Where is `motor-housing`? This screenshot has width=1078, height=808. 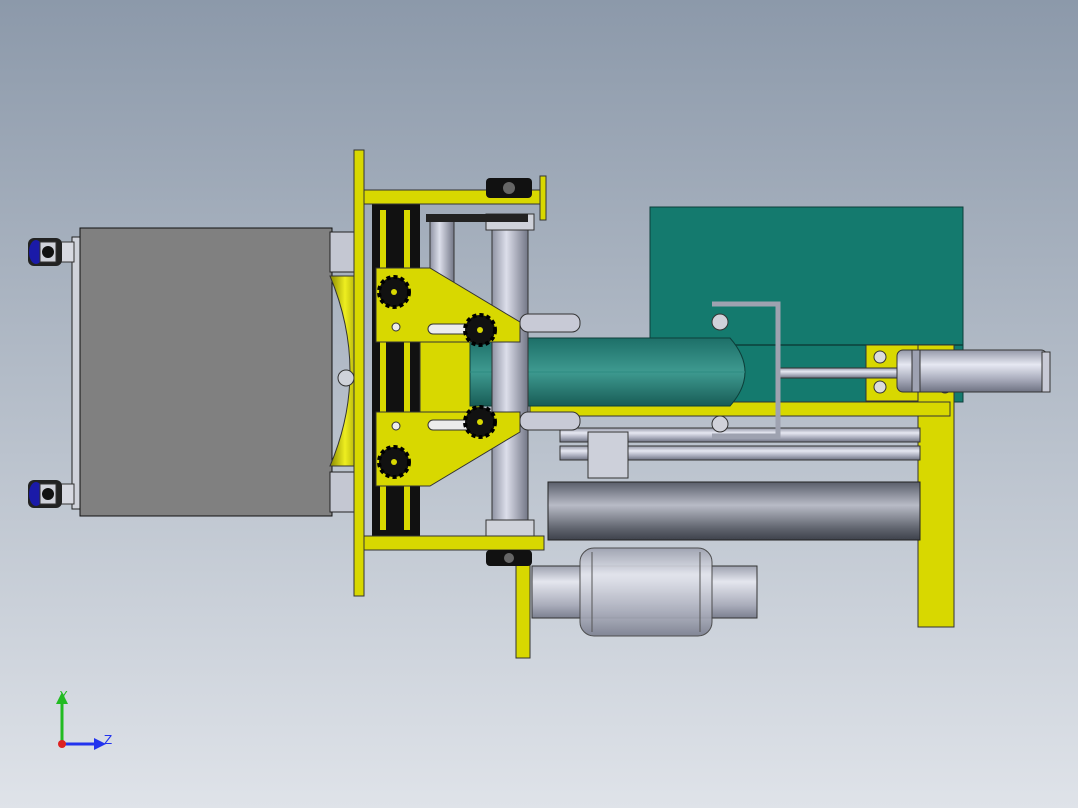 motor-housing is located at coordinates (214, 372).